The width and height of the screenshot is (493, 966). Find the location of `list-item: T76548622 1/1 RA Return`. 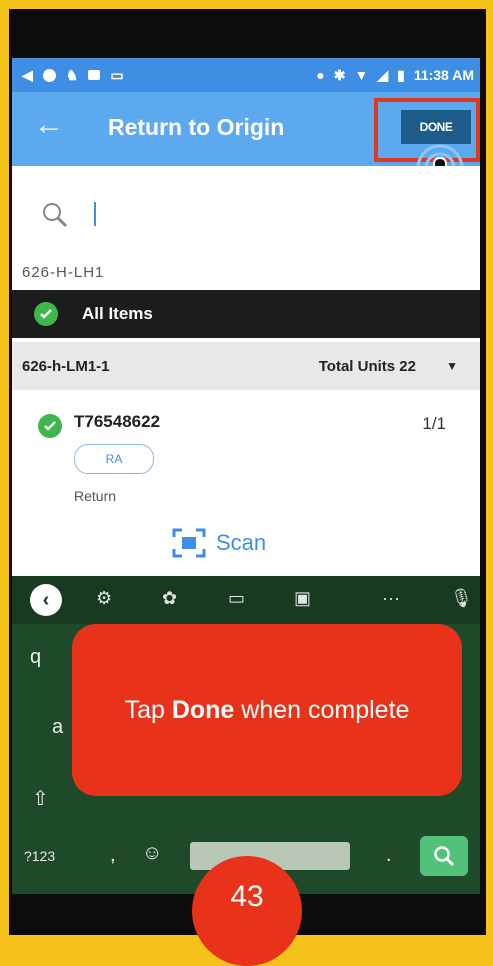

list-item: T76548622 1/1 RA Return is located at coordinates (246, 457).